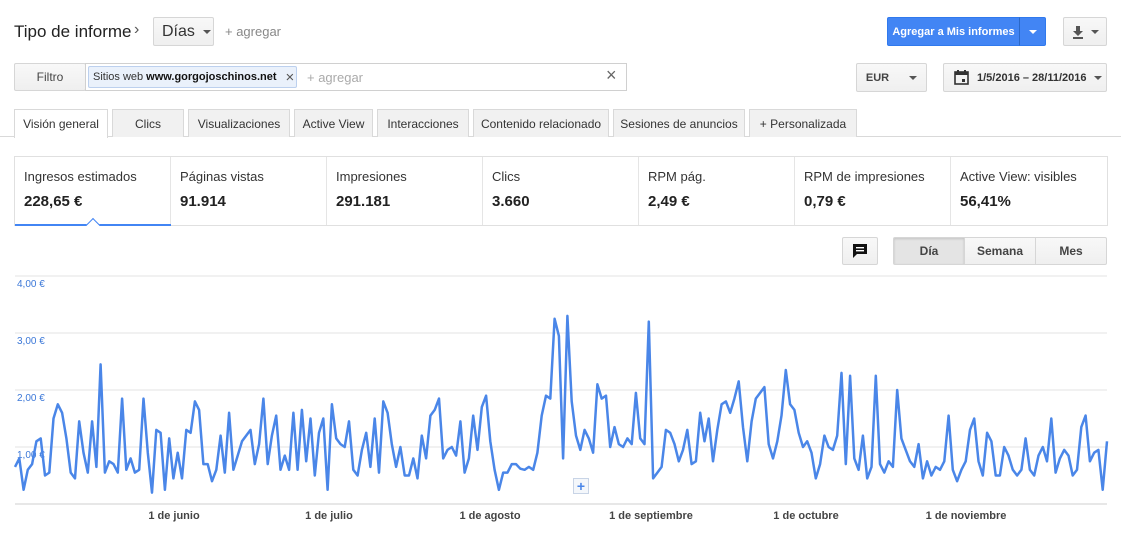 This screenshot has height=541, width=1121. I want to click on y-tick-label: 3,00 €, so click(31, 341).